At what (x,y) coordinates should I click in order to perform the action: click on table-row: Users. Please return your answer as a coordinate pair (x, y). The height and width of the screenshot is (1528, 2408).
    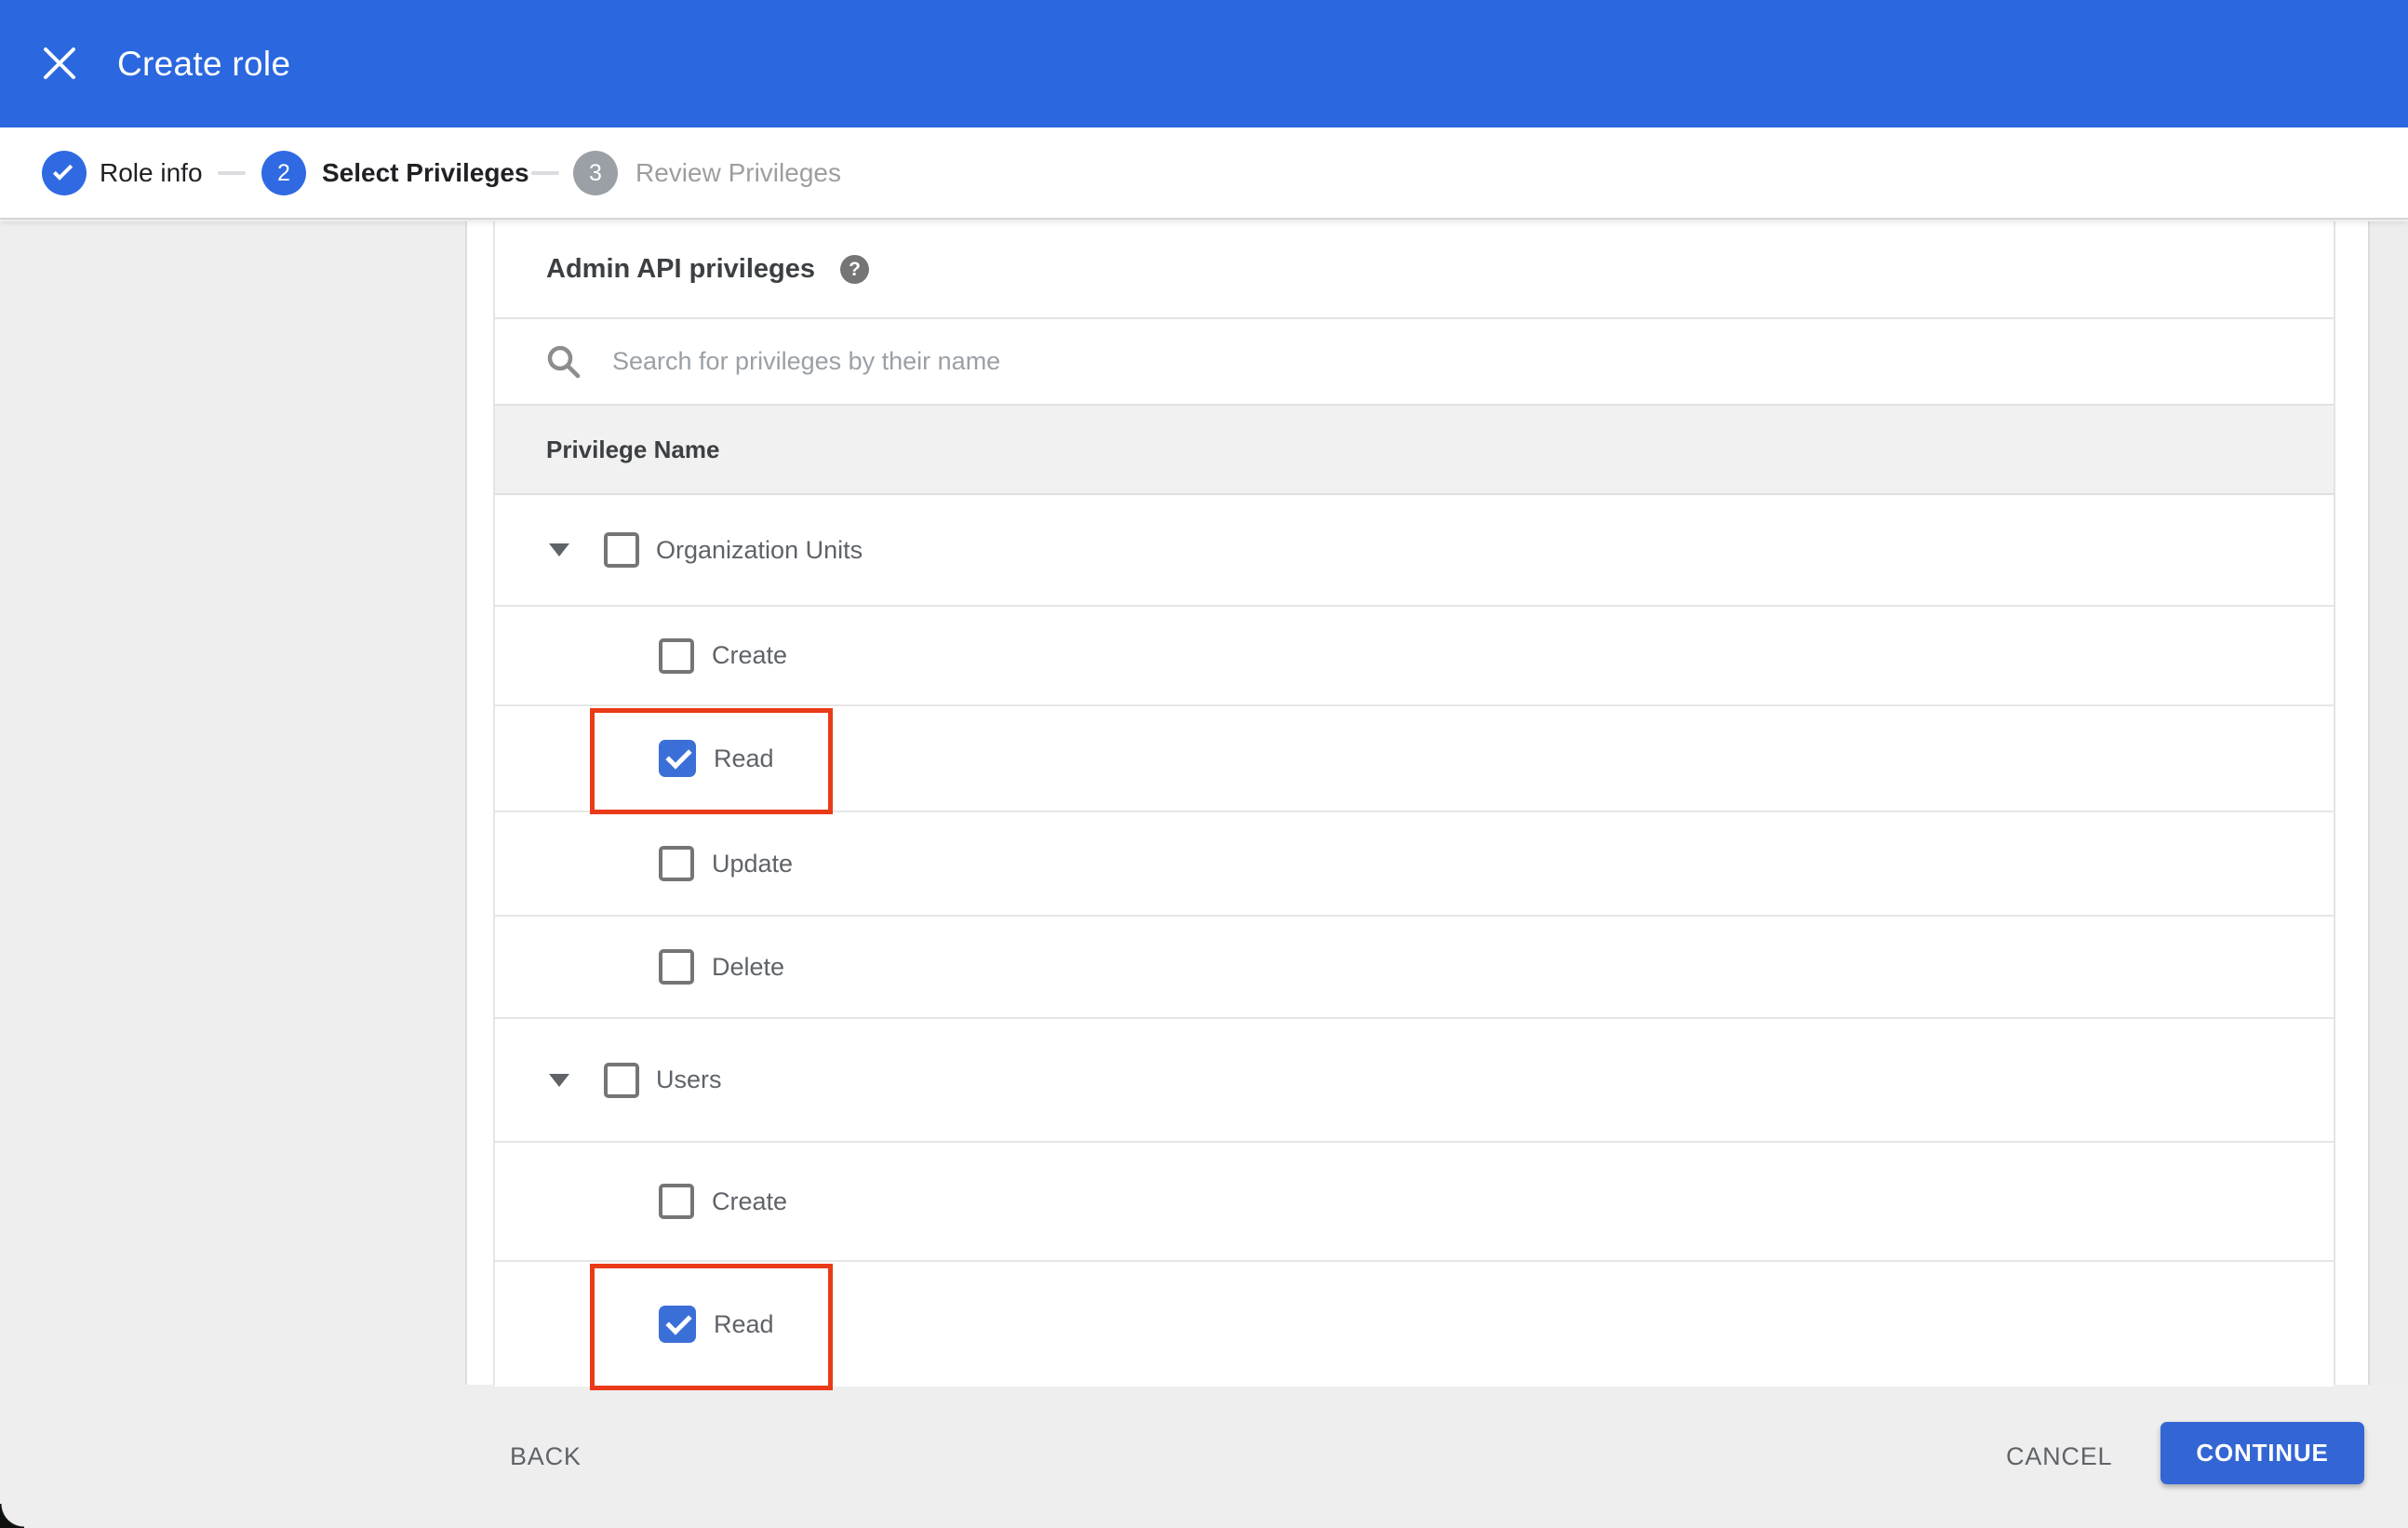
    Looking at the image, I should click on (1415, 1081).